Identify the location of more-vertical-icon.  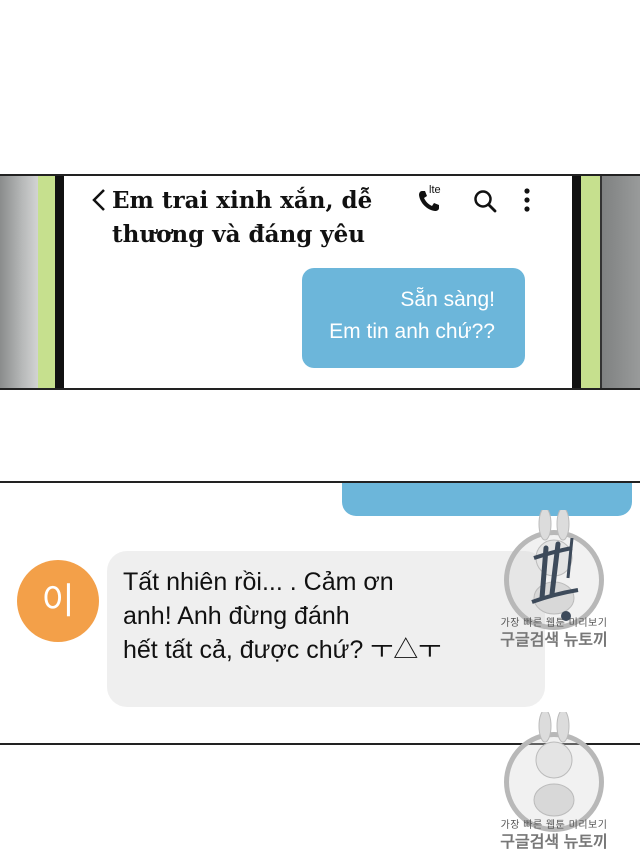
(527, 201).